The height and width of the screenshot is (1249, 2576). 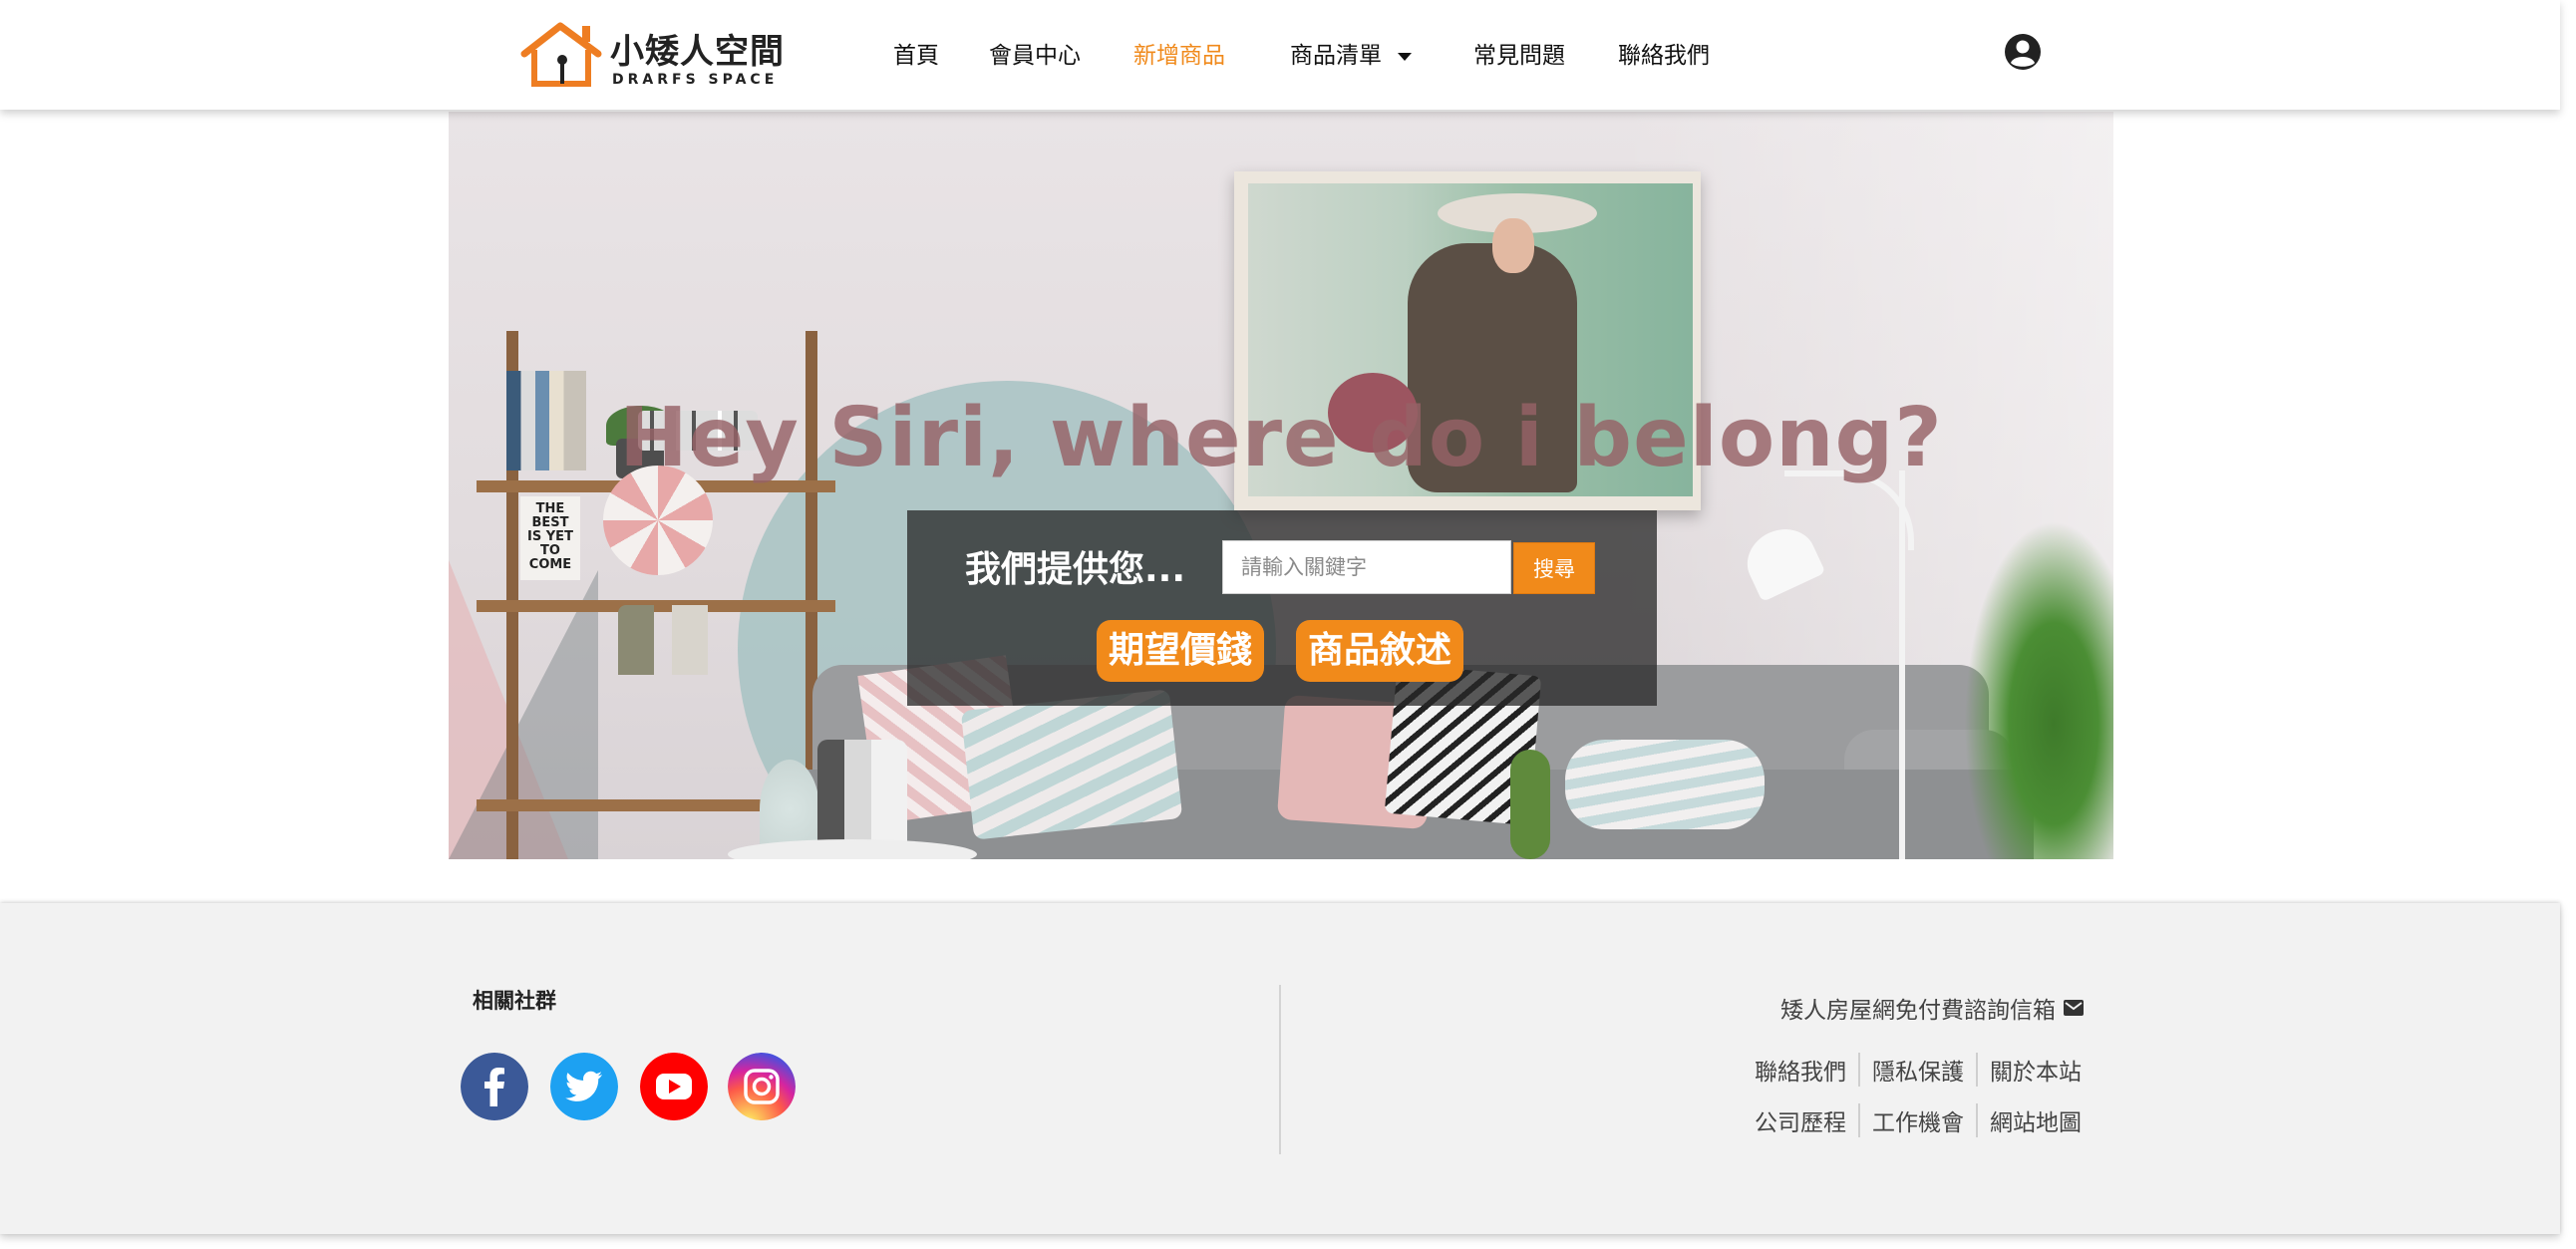 I want to click on footer-link-sitemap: 網站地圖, so click(x=2035, y=1120).